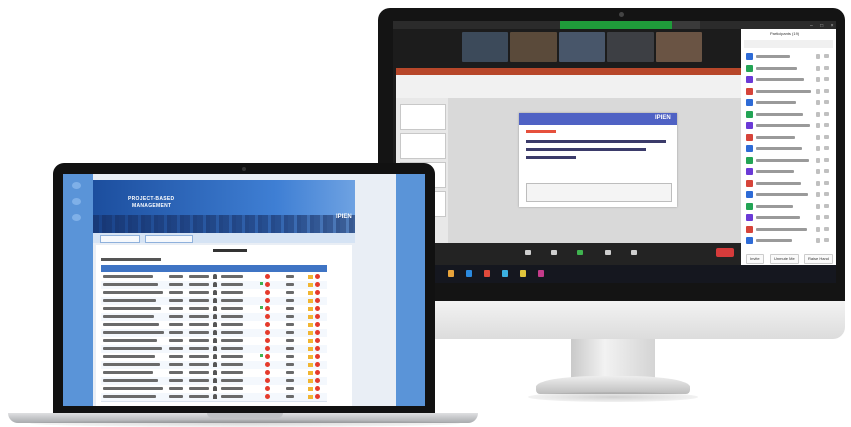 This screenshot has height=427, width=851. Describe the element at coordinates (76, 217) in the screenshot. I see `rail-icon` at that location.